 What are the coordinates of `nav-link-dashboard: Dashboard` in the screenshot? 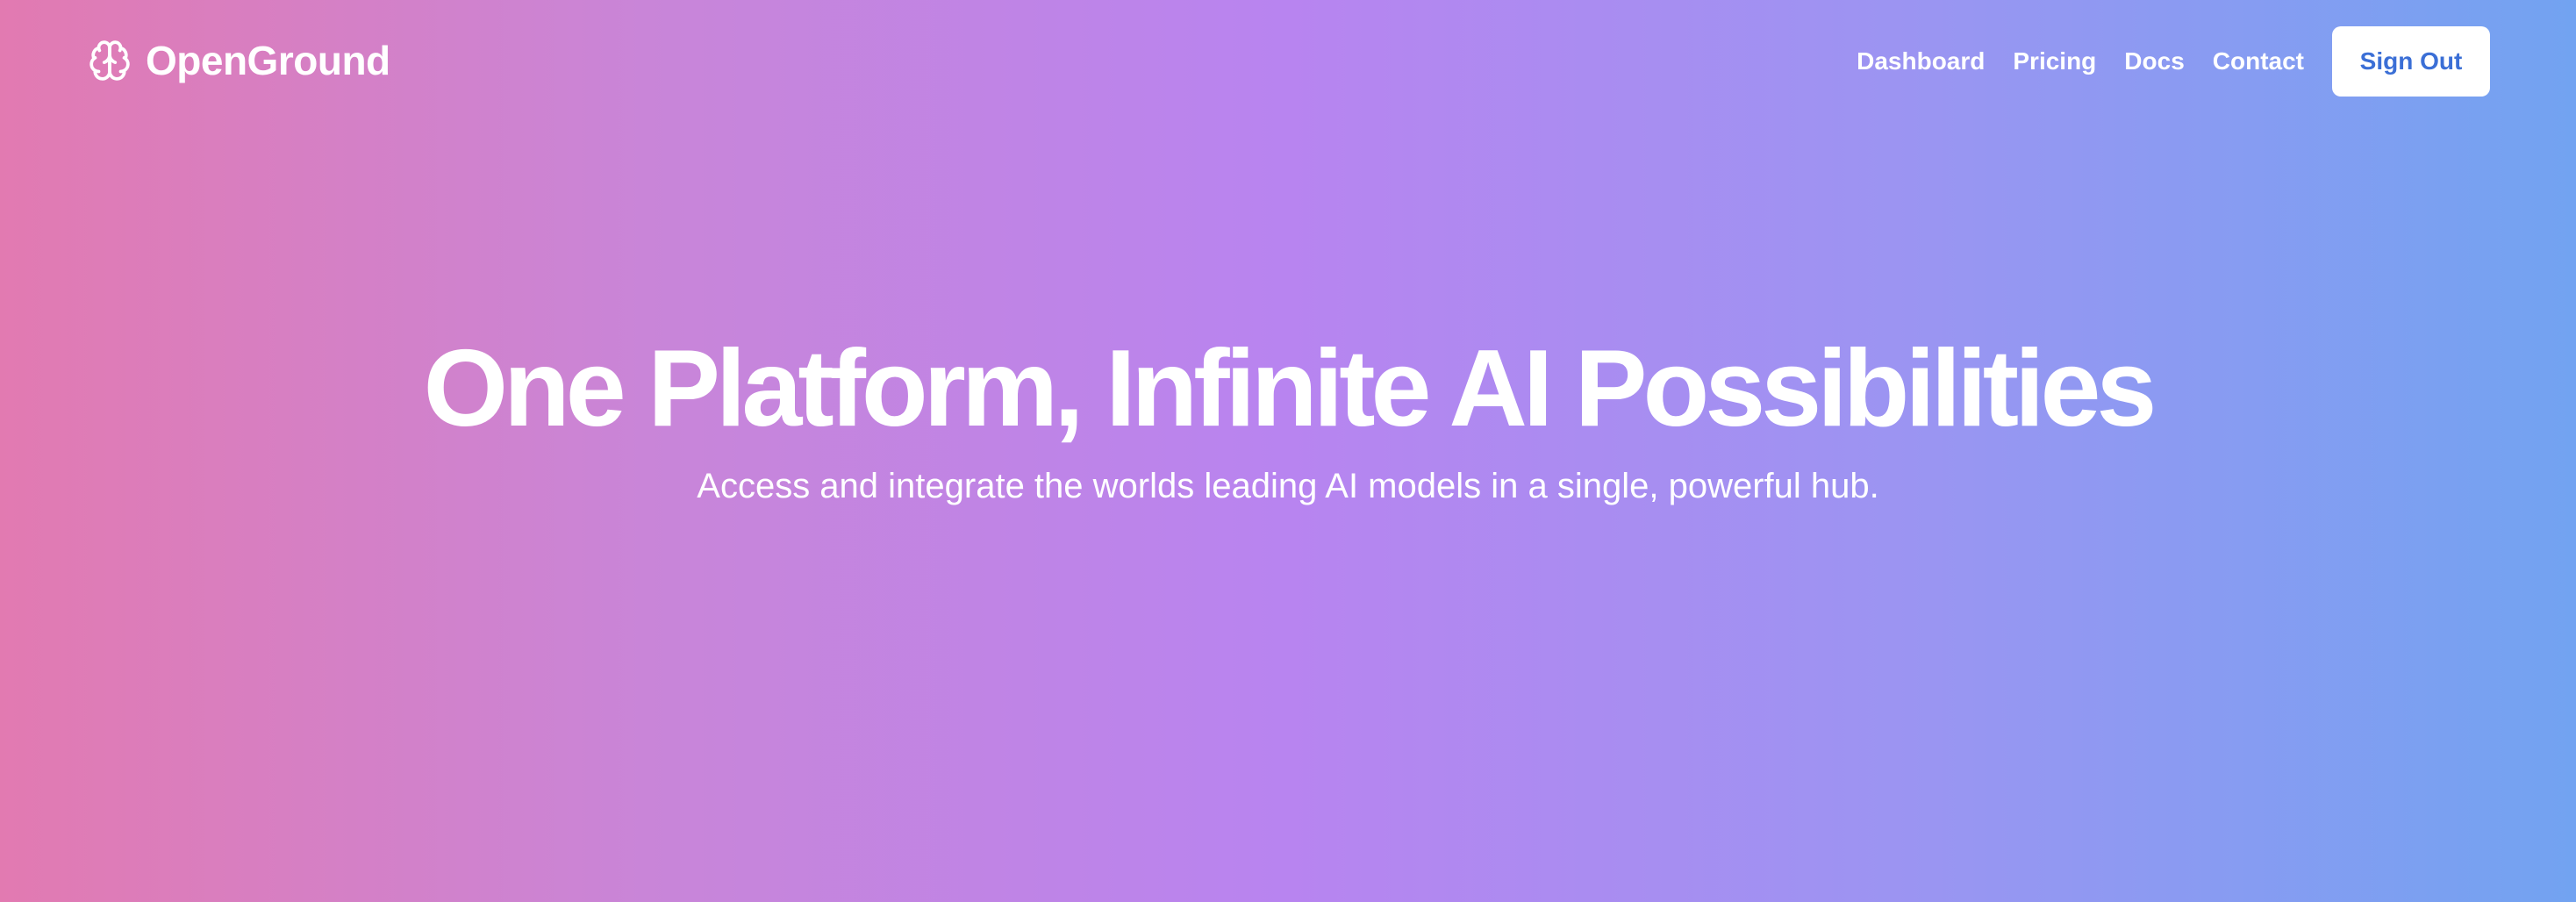 It's located at (1921, 61).